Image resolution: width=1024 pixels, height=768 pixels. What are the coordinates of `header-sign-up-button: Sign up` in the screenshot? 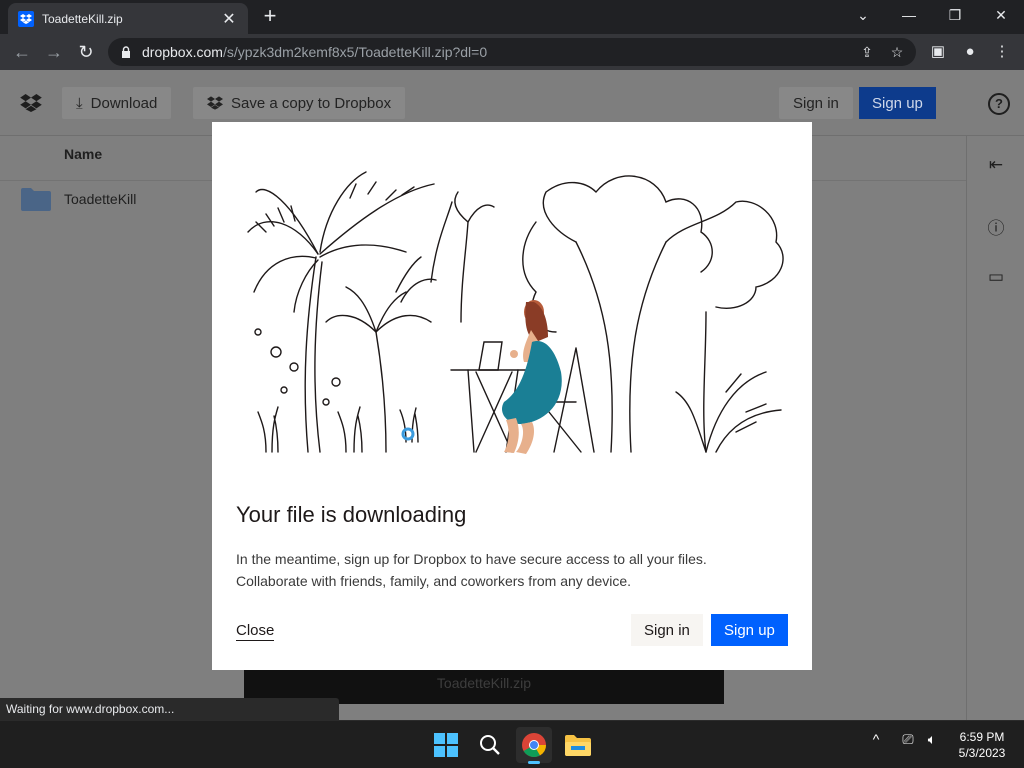 It's located at (897, 103).